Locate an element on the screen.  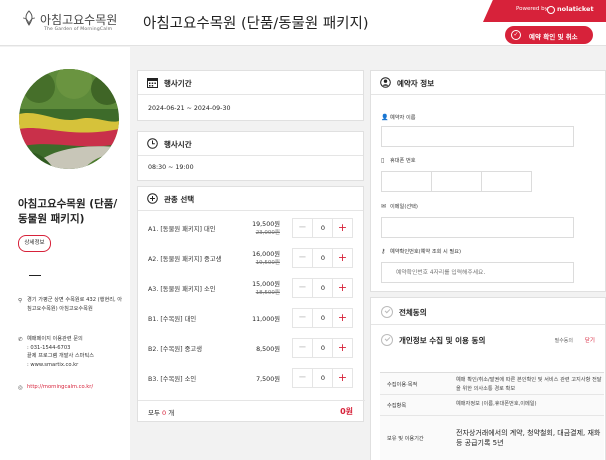
ticket-price: 16,000원 is located at coordinates (266, 254).